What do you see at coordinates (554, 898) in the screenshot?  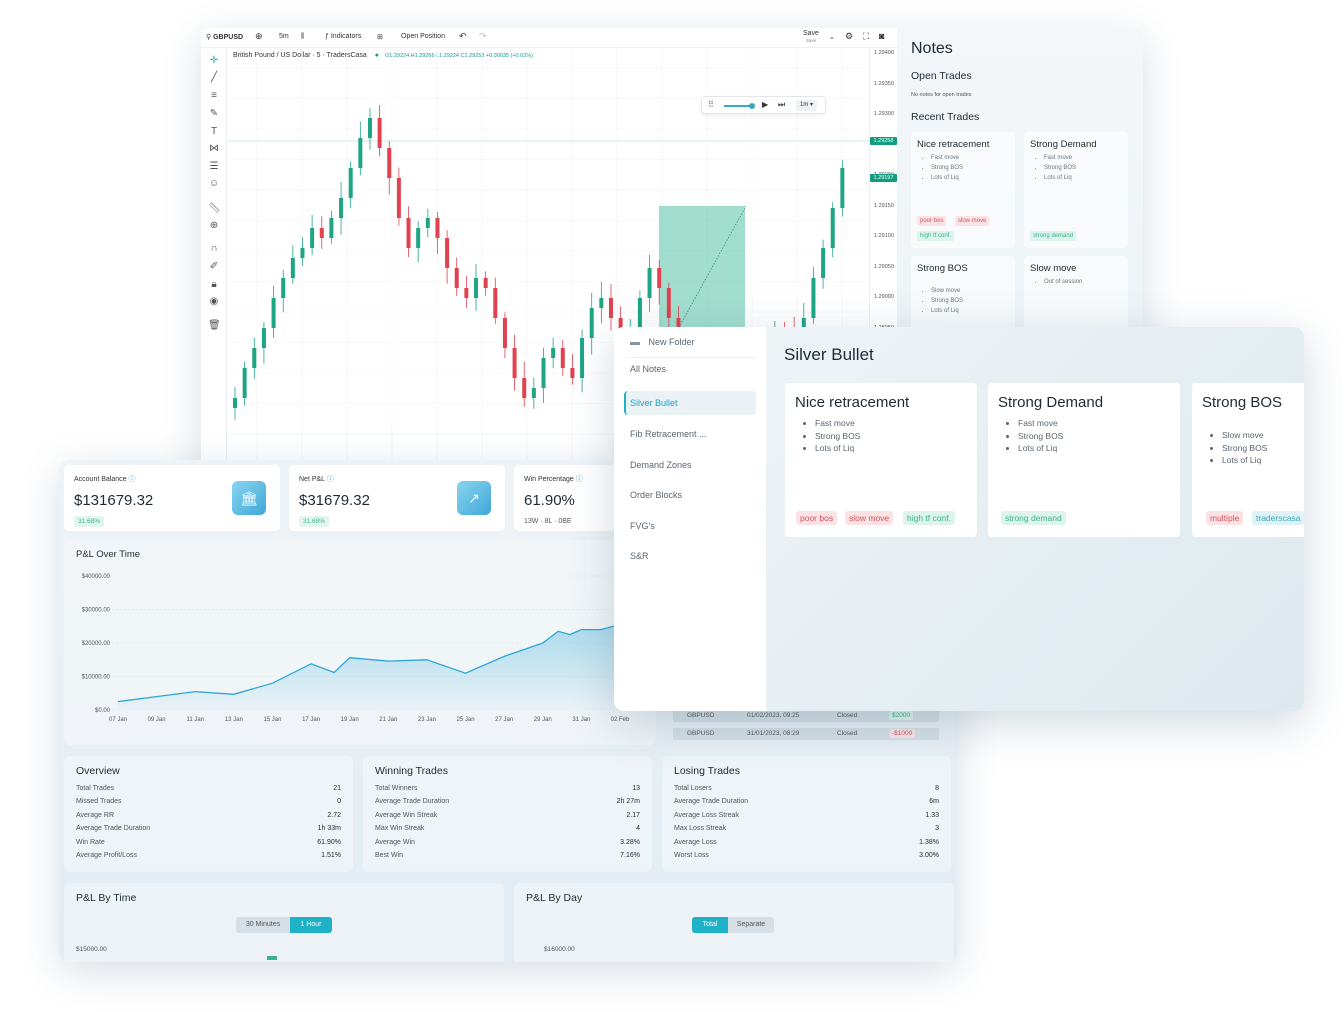 I see `panel-title: P&L By Day` at bounding box center [554, 898].